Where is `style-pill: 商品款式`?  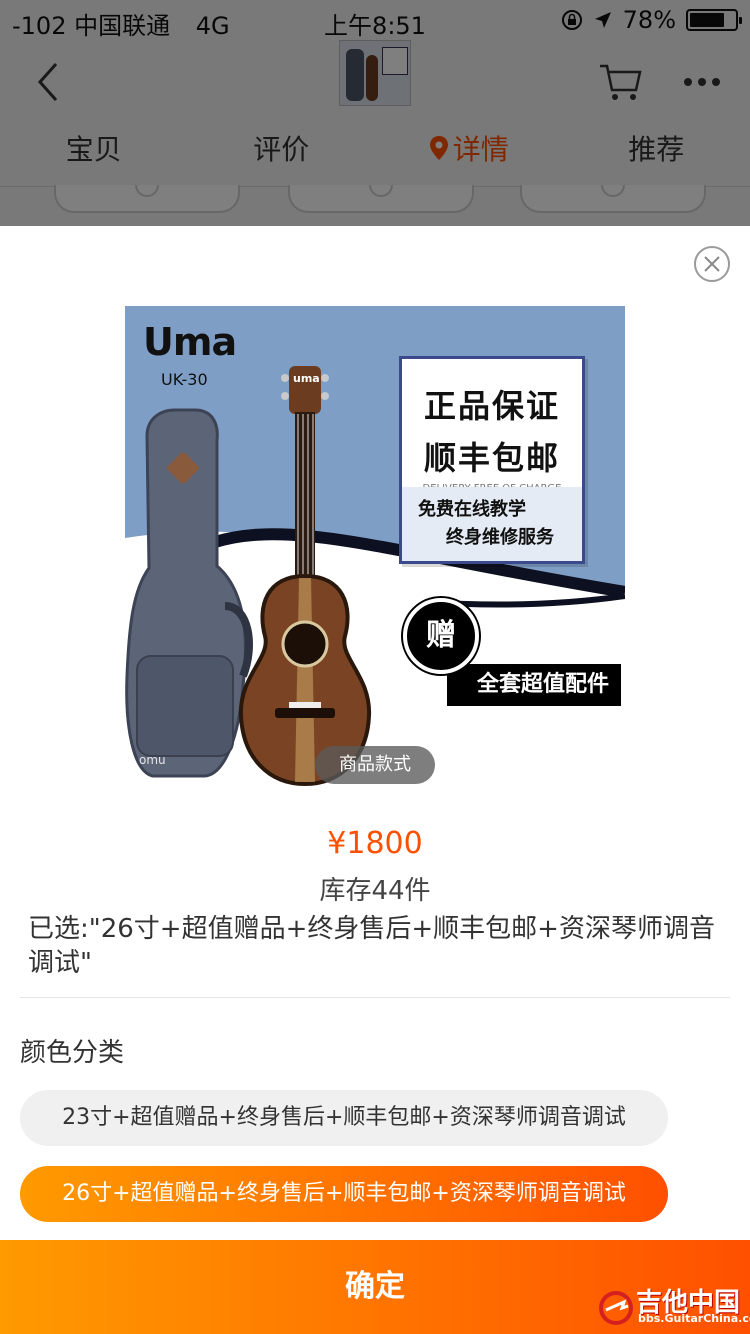
style-pill: 商品款式 is located at coordinates (375, 765).